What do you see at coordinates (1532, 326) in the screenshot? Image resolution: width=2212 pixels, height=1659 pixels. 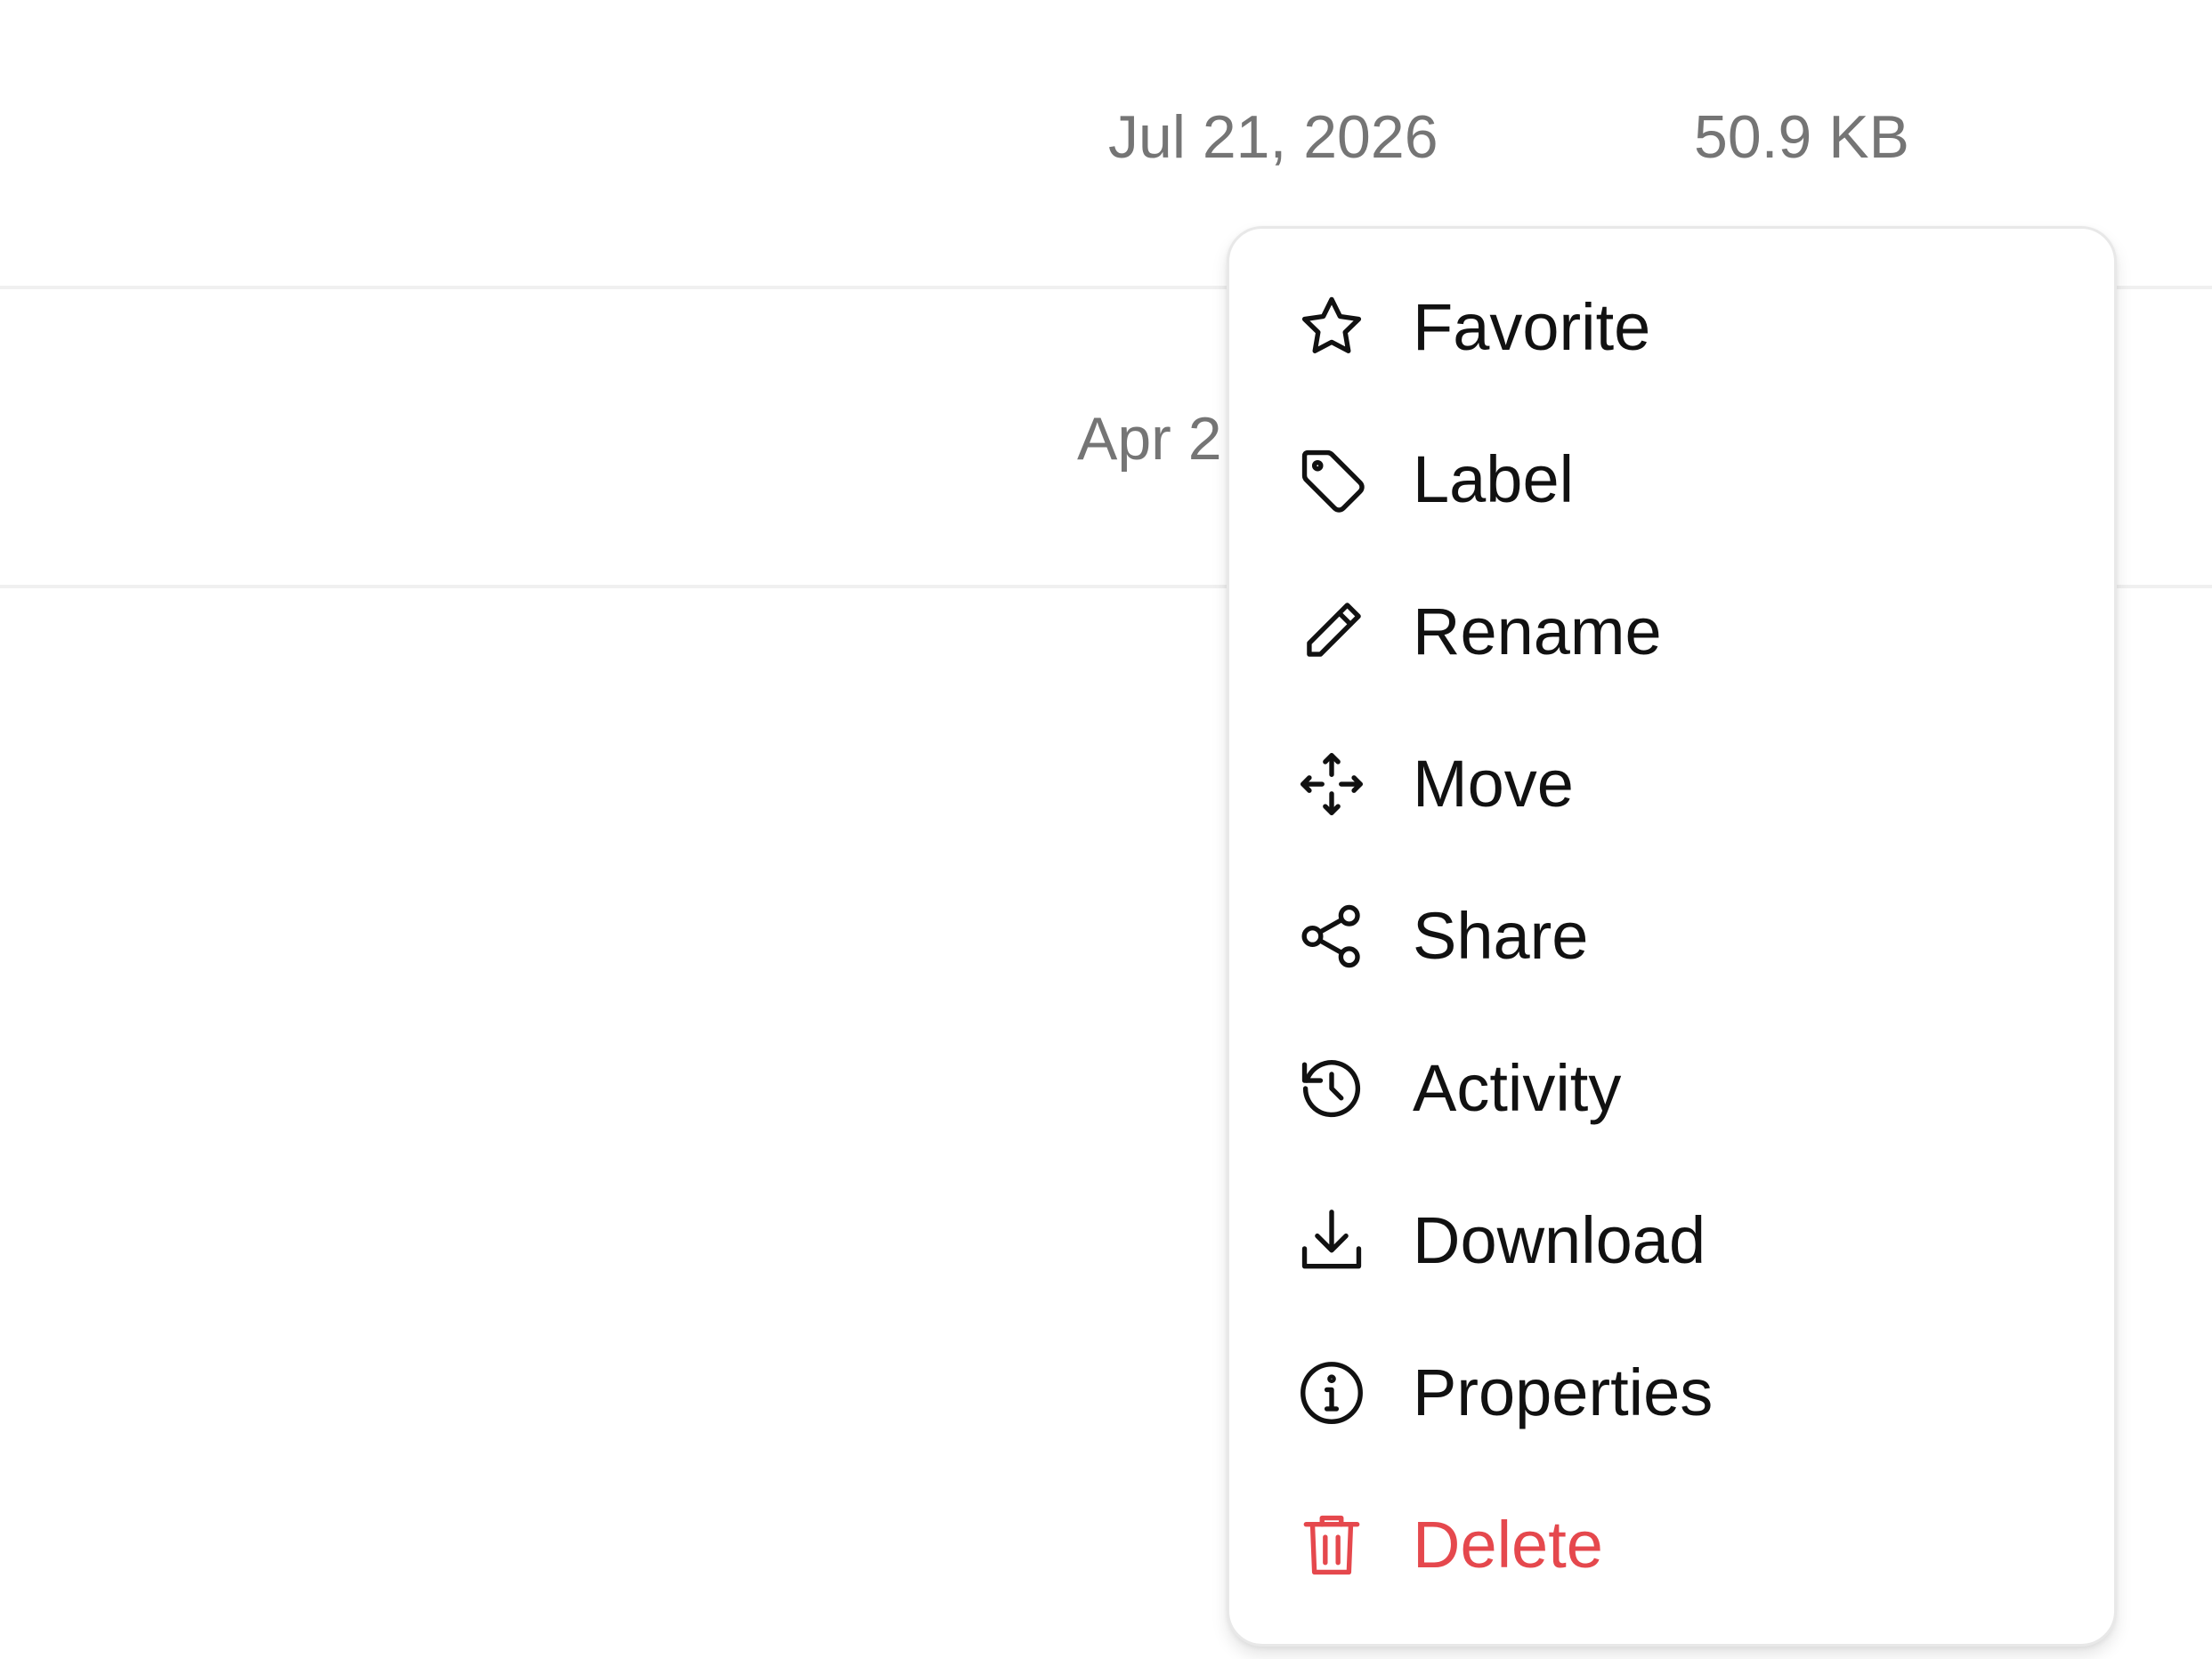 I see `menu-item-label: Favorite` at bounding box center [1532, 326].